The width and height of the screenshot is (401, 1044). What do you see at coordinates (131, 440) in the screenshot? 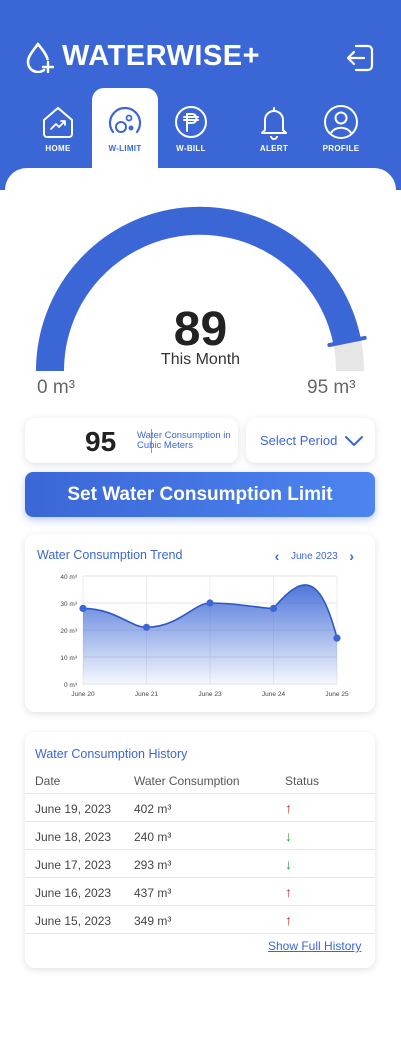
I see `usage-card: 95 Water Consumption in Cubic Meters` at bounding box center [131, 440].